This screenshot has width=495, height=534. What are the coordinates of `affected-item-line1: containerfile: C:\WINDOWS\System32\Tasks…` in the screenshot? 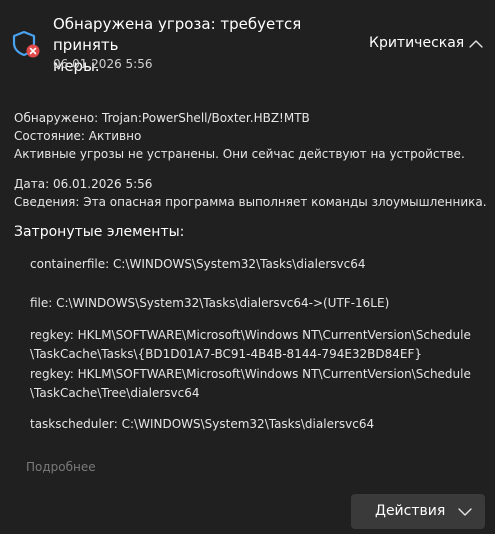 It's located at (198, 264).